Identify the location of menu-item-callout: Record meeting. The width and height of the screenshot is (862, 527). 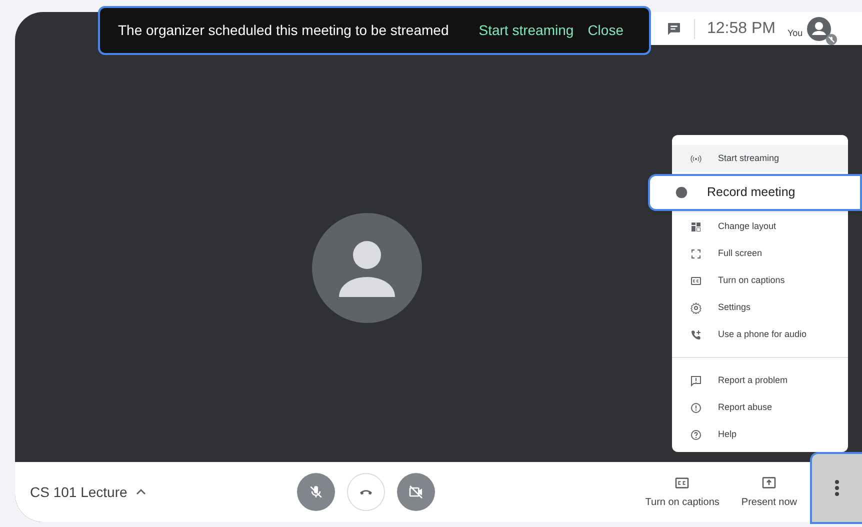
(755, 192).